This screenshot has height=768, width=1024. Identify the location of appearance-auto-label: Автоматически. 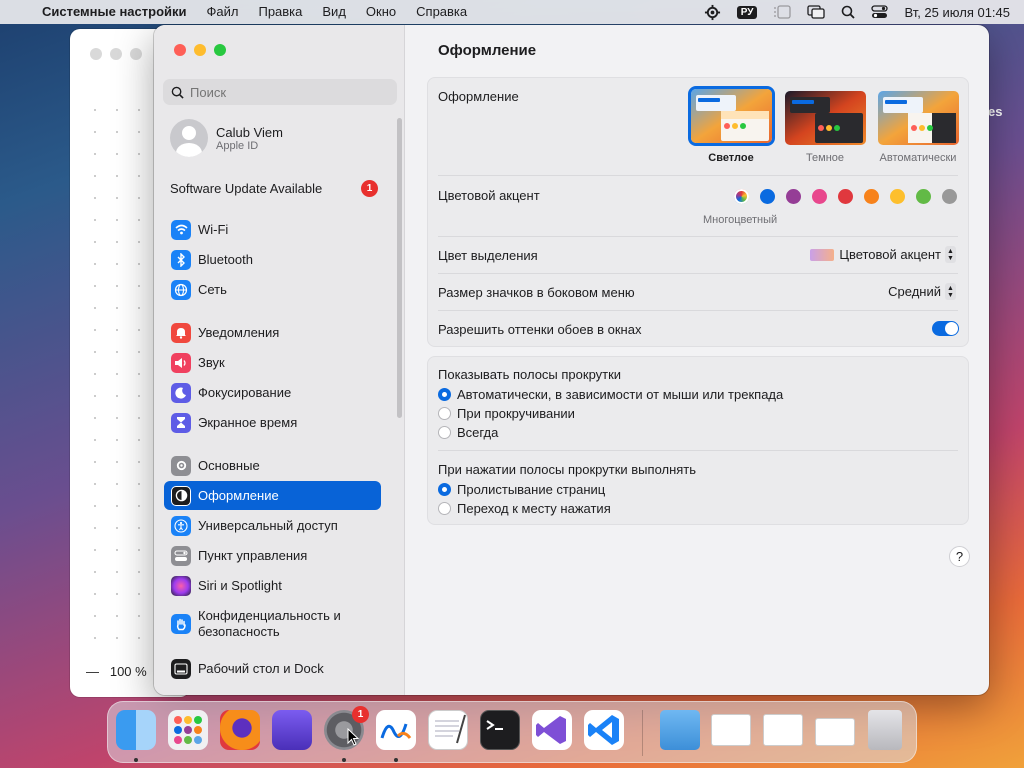
(918, 158).